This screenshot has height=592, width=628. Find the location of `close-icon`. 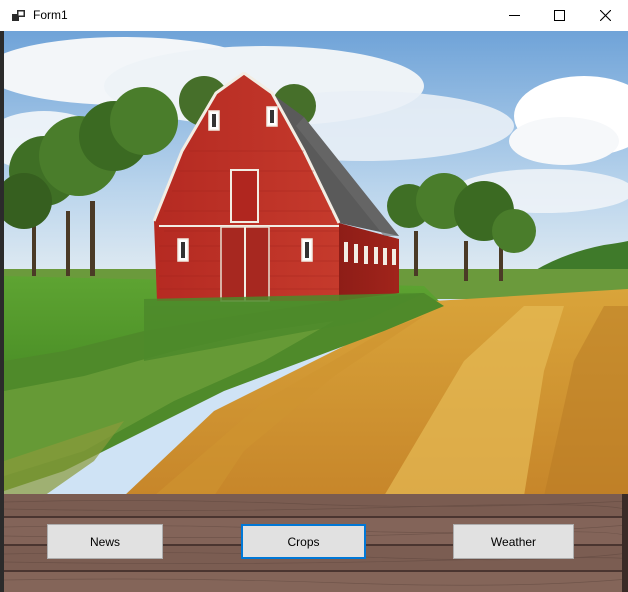

close-icon is located at coordinates (605, 15).